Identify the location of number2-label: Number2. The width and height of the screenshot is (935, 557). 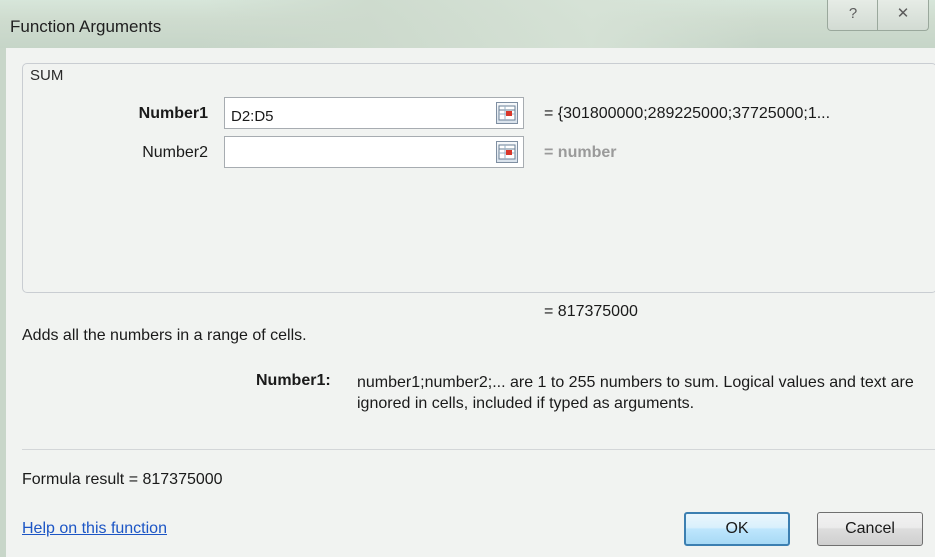
(175, 152).